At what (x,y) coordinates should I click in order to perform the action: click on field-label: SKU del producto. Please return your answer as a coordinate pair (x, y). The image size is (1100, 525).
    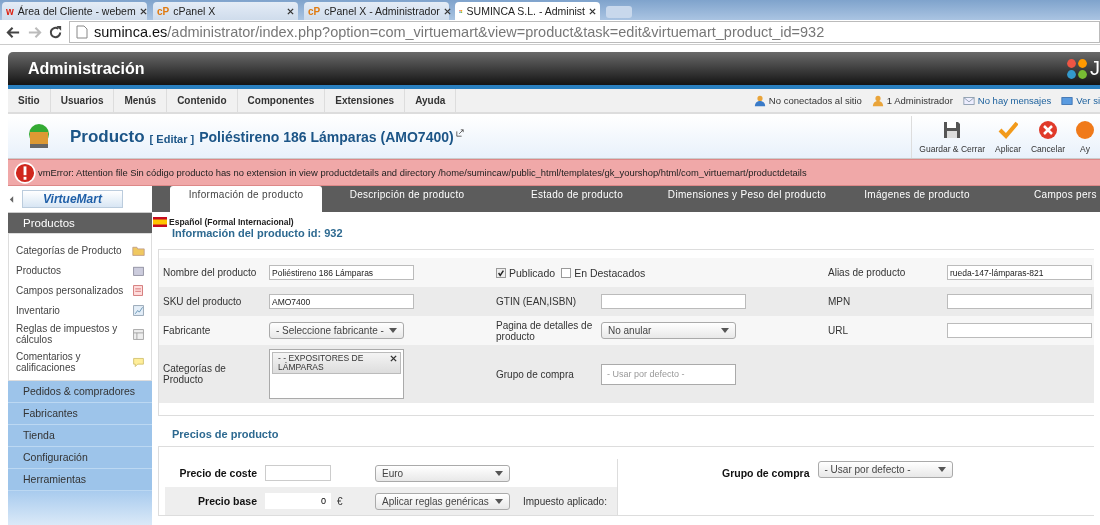
    Looking at the image, I should click on (203, 301).